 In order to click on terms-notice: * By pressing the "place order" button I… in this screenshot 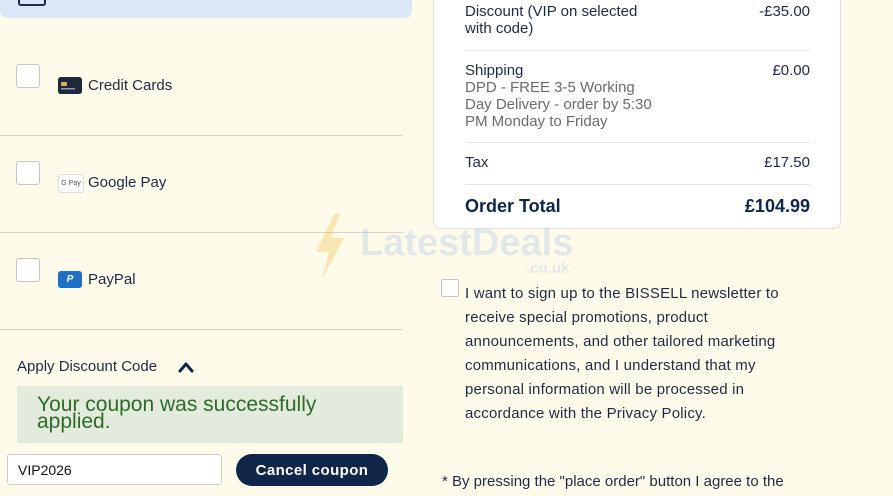, I will do `click(613, 481)`.